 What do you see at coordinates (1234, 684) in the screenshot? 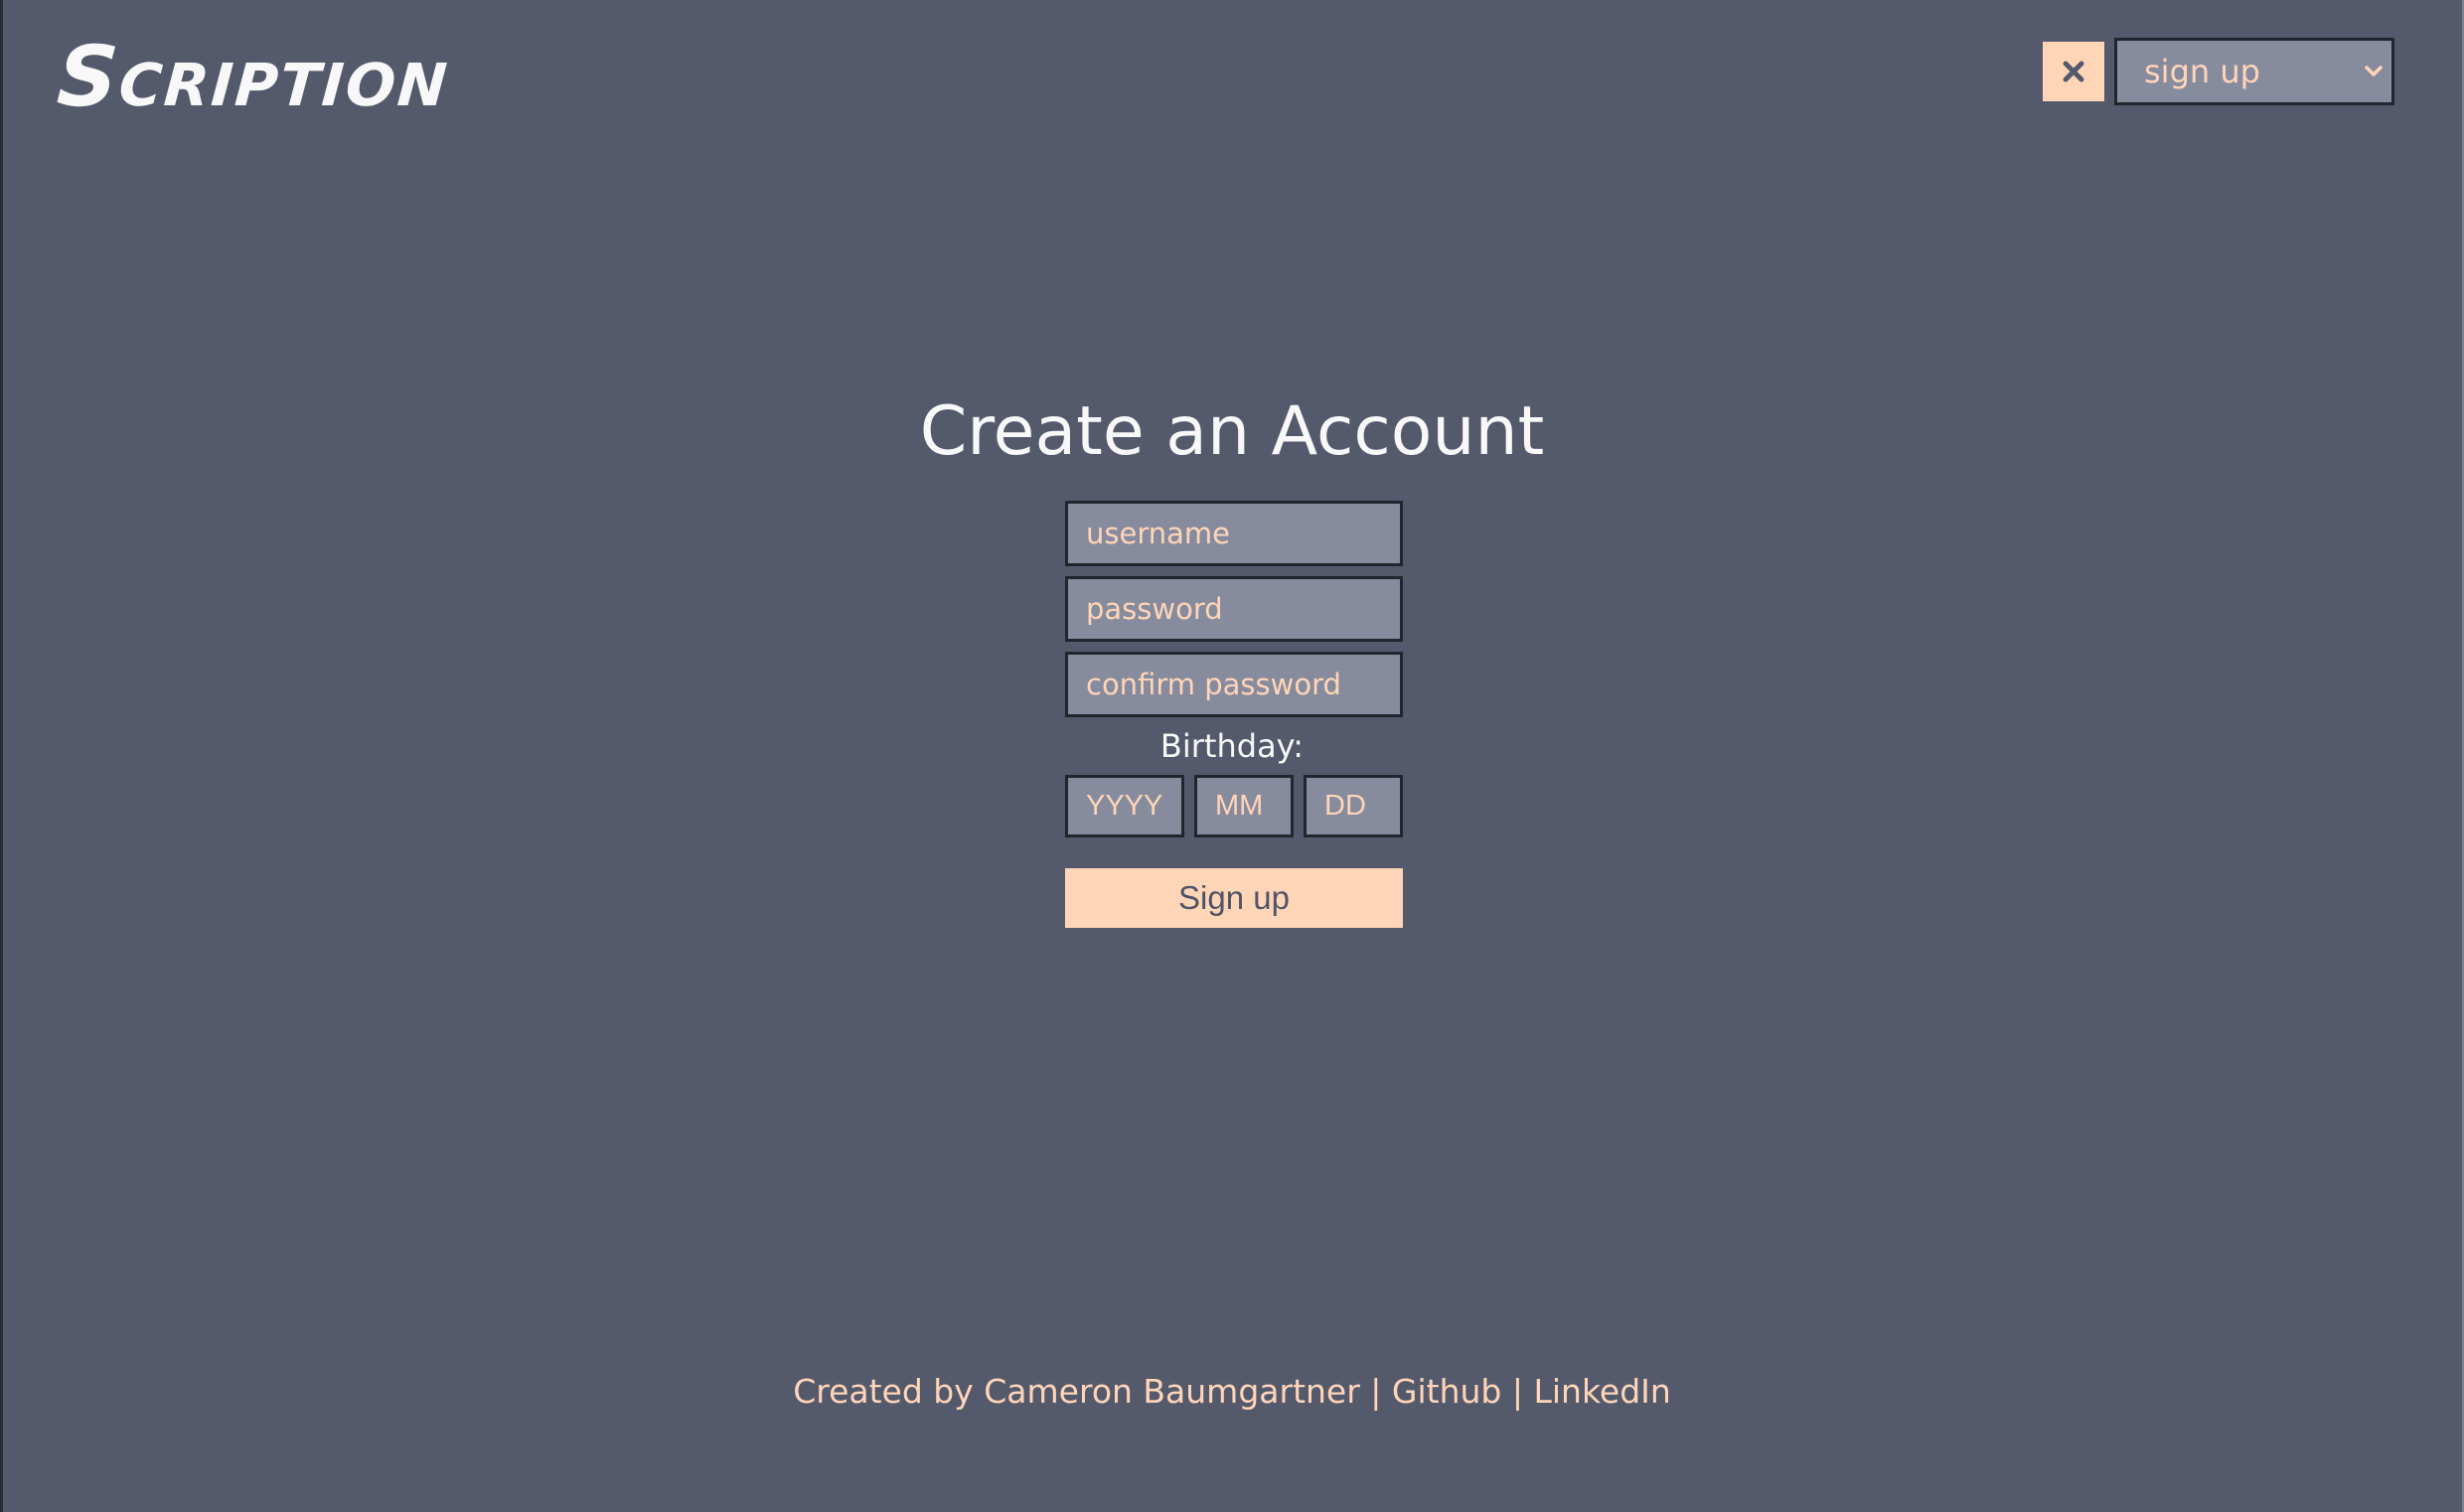
I see `confirm-password-input` at bounding box center [1234, 684].